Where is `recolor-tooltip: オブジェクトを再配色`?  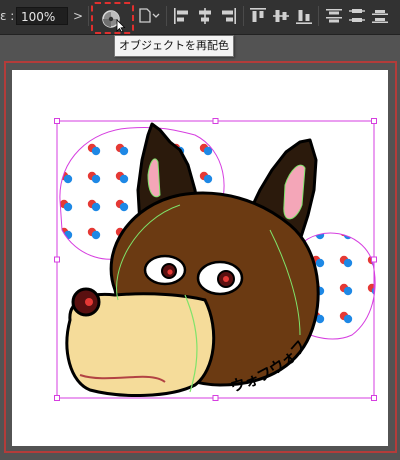
recolor-tooltip: オブジェクトを再配色 is located at coordinates (174, 46).